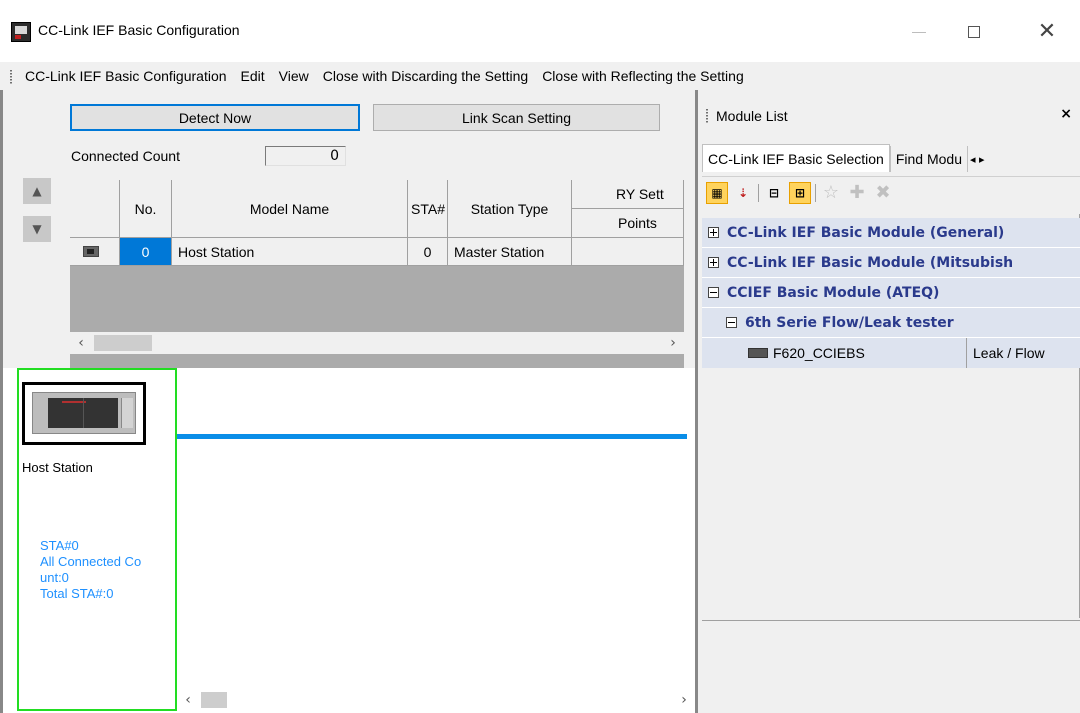  I want to click on maximize-icon, so click(974, 32).